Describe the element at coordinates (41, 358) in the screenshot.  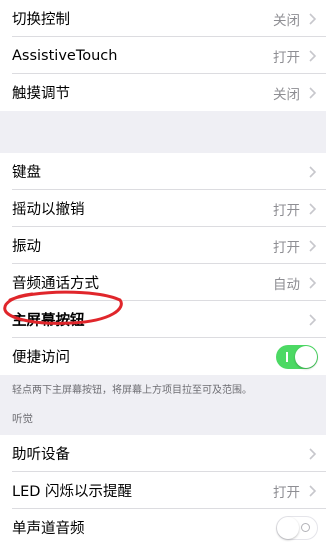
I see `row-label: 便捷访问` at that location.